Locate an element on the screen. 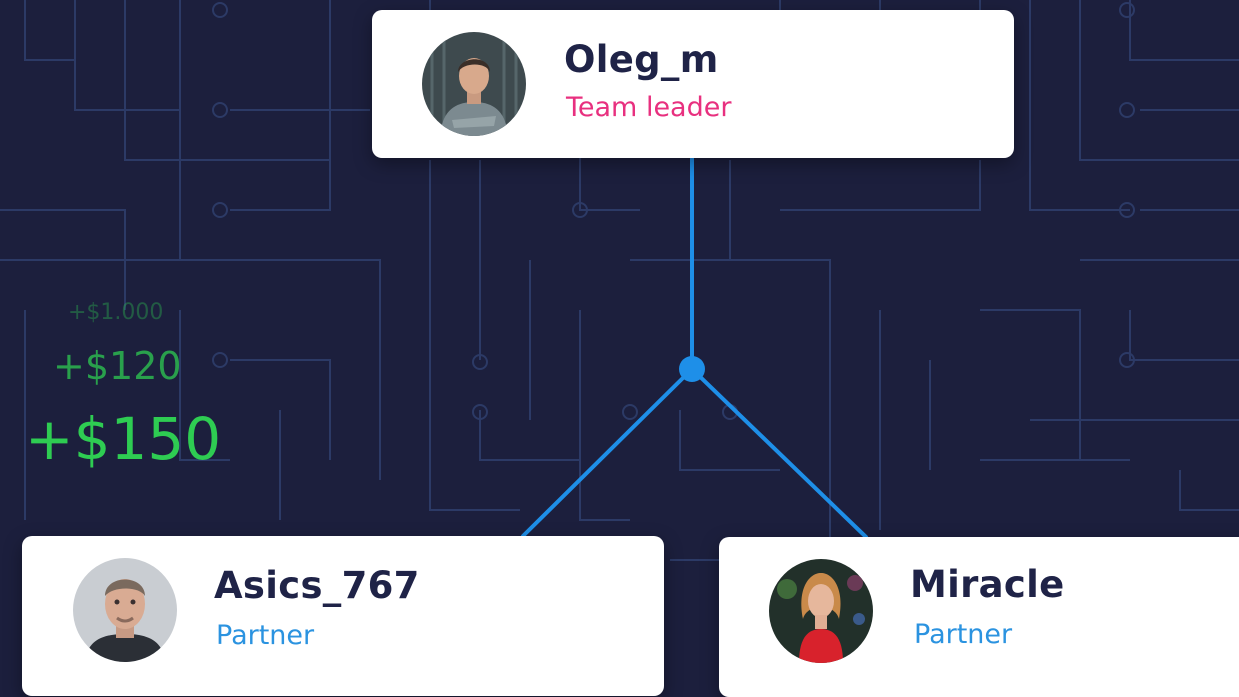 The width and height of the screenshot is (1239, 697). earning-amount: +$1.000 is located at coordinates (116, 312).